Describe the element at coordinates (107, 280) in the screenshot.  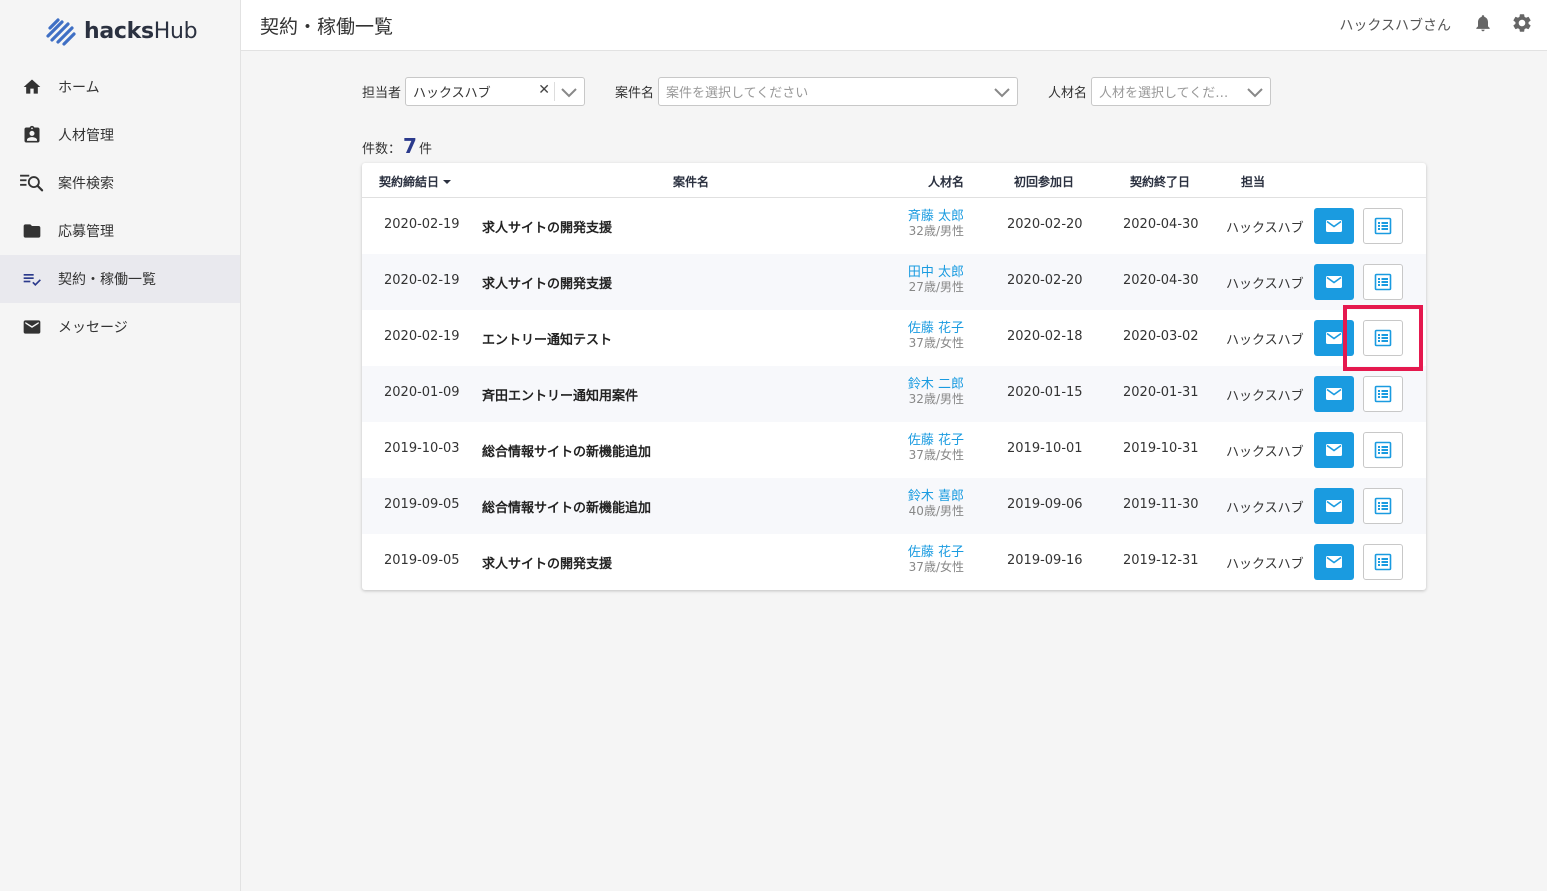
I see `sidebar-item-label: 契約・稼働一覧` at that location.